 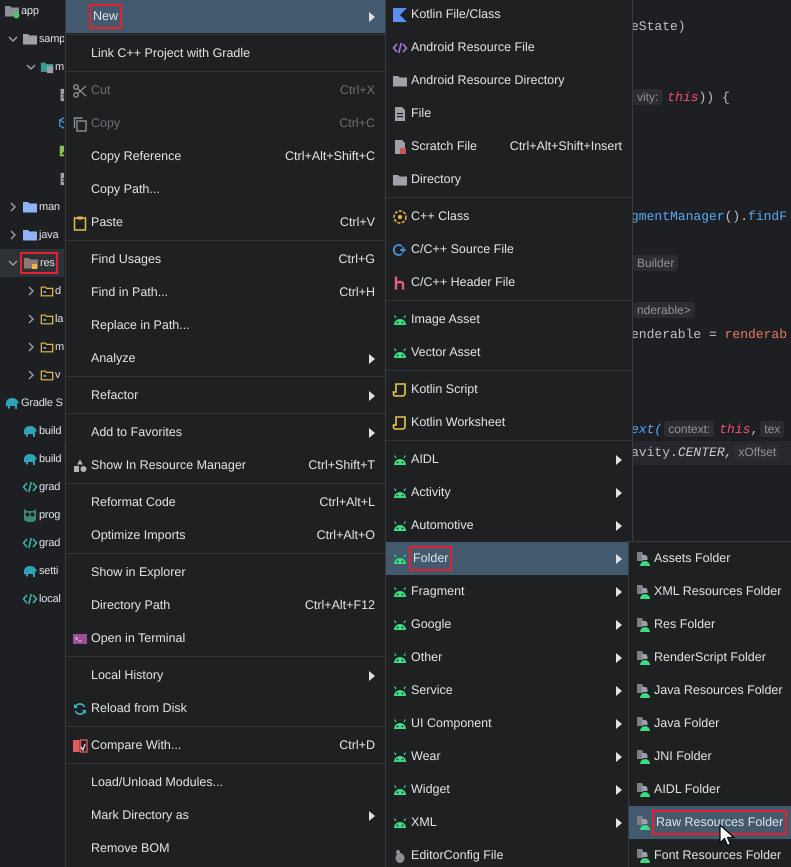 I want to click on menu-item: Reload from Disk, so click(x=225, y=708).